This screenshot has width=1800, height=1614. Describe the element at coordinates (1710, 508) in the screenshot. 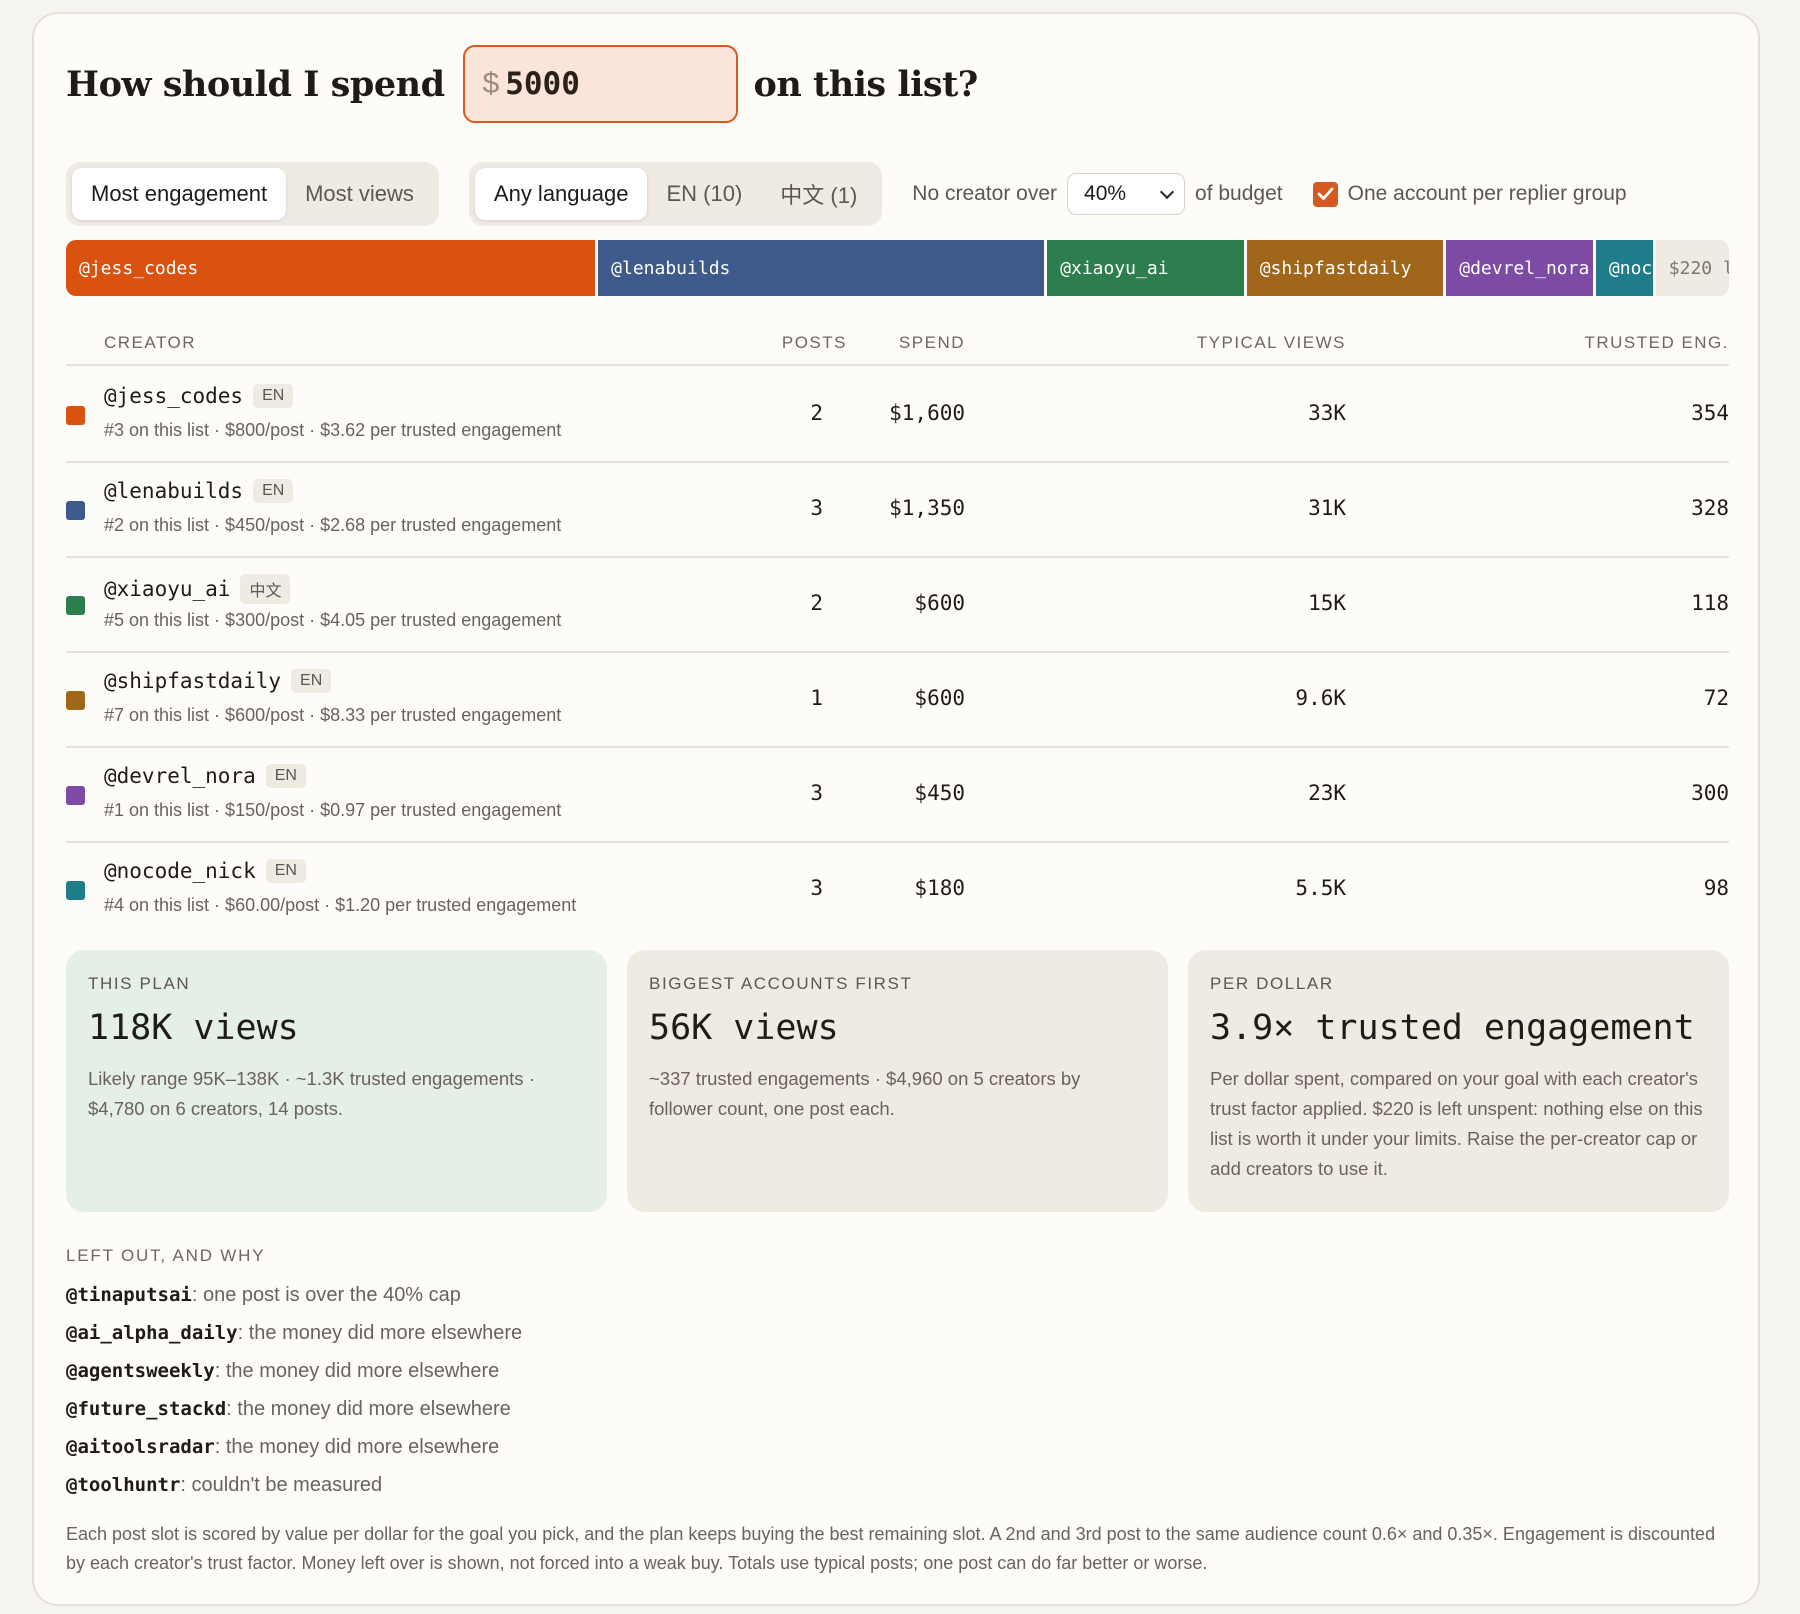

I see `engagement-value: 328` at that location.